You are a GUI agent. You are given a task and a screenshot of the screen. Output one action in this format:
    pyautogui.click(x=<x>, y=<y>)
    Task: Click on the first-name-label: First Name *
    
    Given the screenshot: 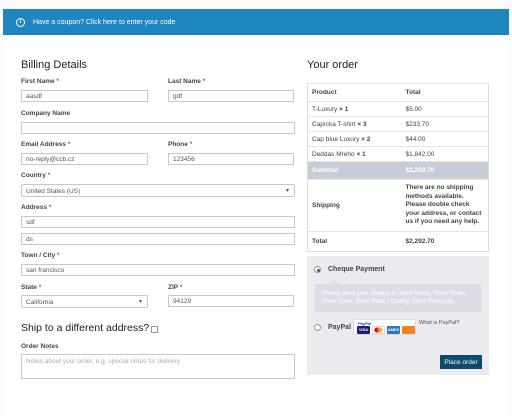 What is the action you would take?
    pyautogui.click(x=40, y=81)
    